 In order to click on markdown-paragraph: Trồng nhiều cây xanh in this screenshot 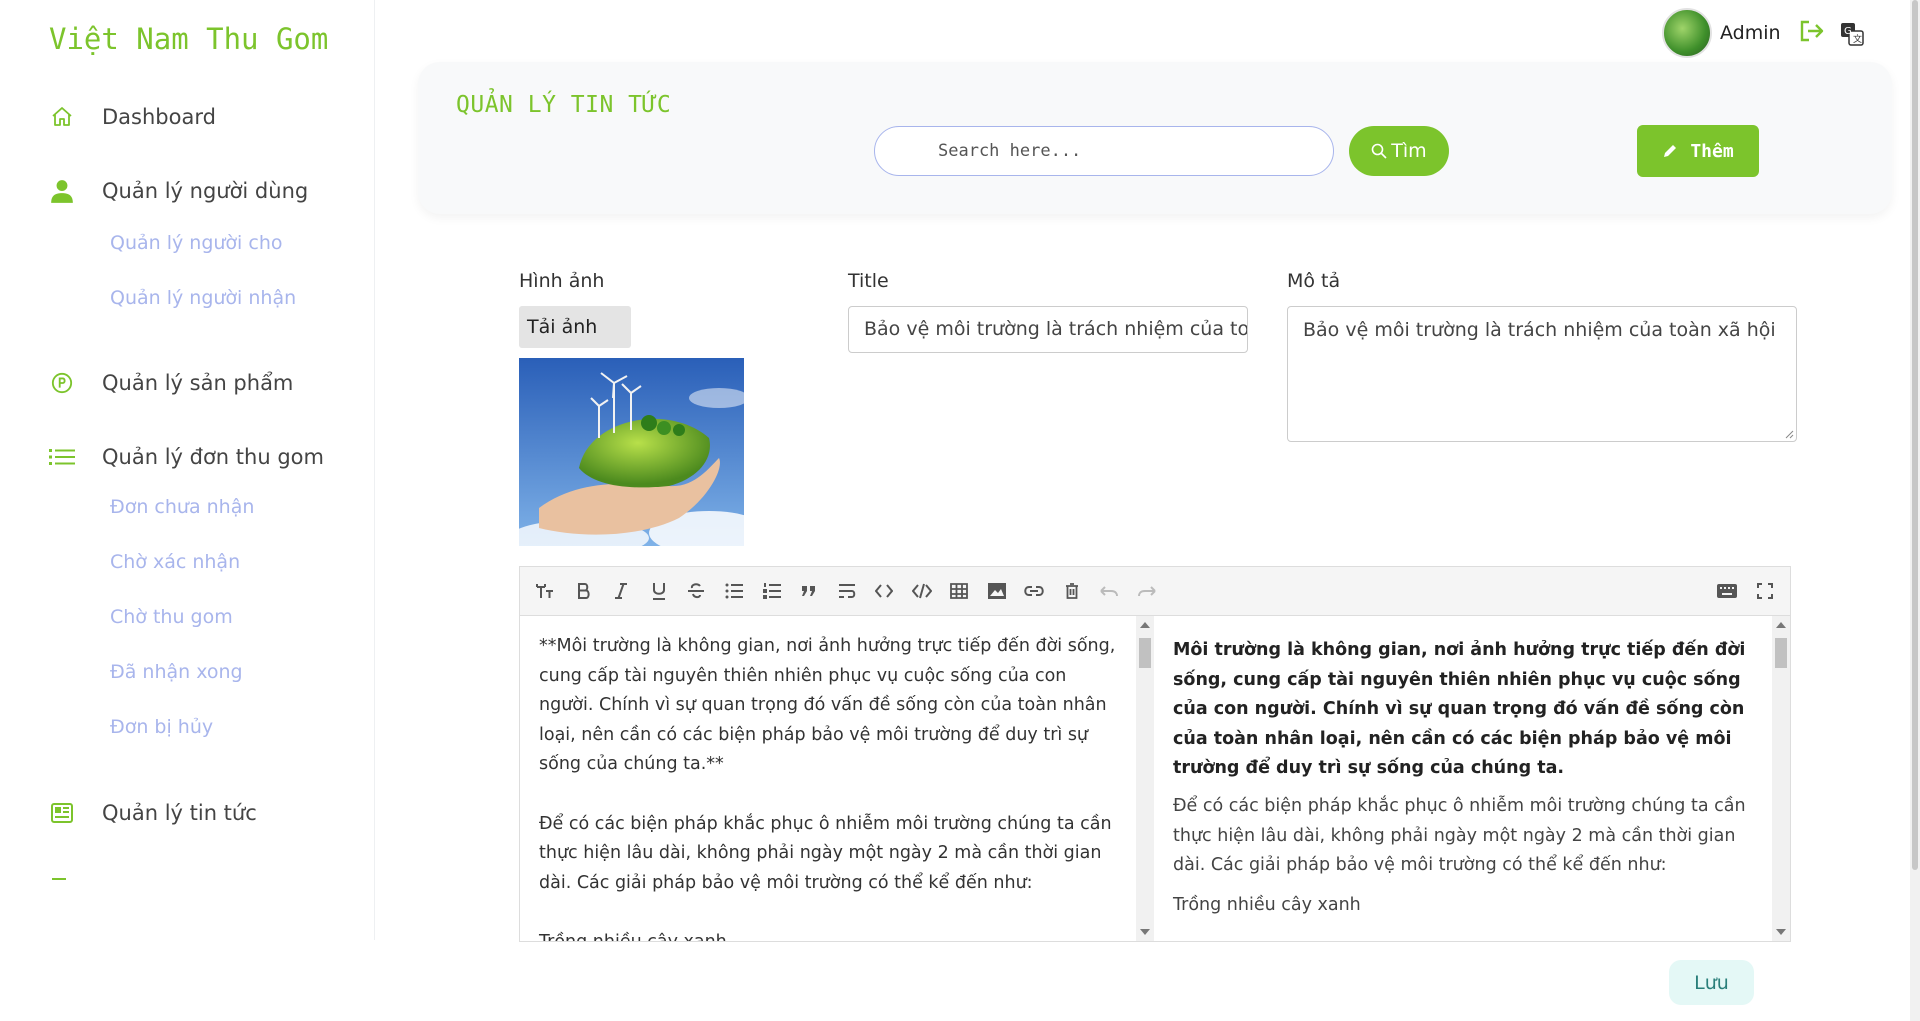, I will do `click(828, 934)`.